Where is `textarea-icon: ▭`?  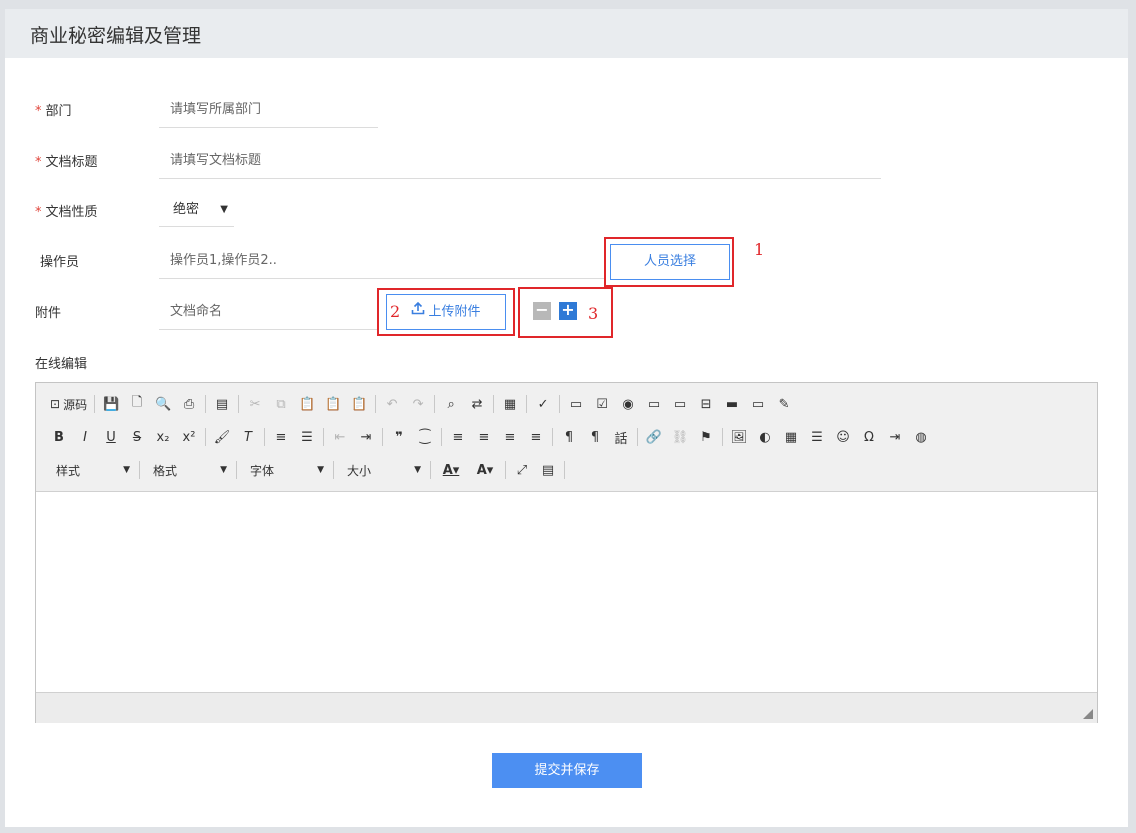
textarea-icon: ▭ is located at coordinates (680, 404).